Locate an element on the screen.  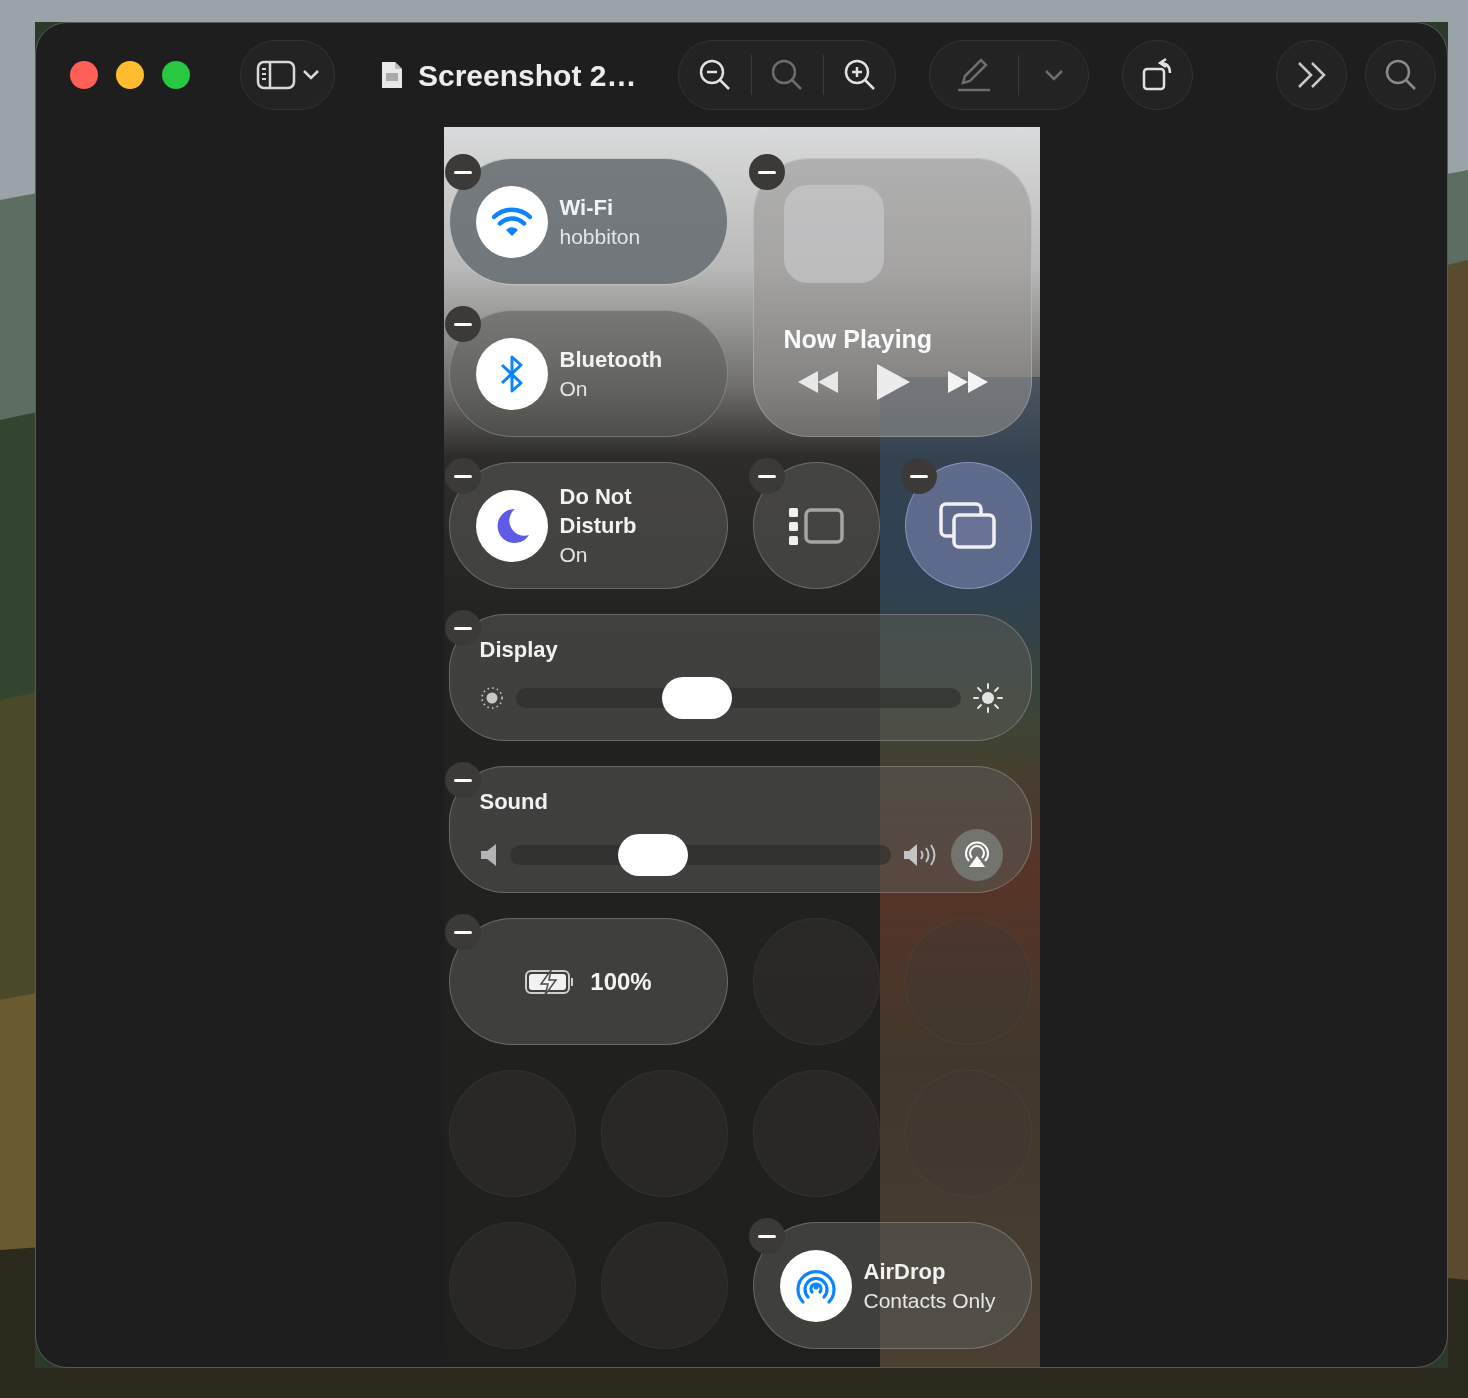
tile-title: Bluetooth is located at coordinates (611, 359).